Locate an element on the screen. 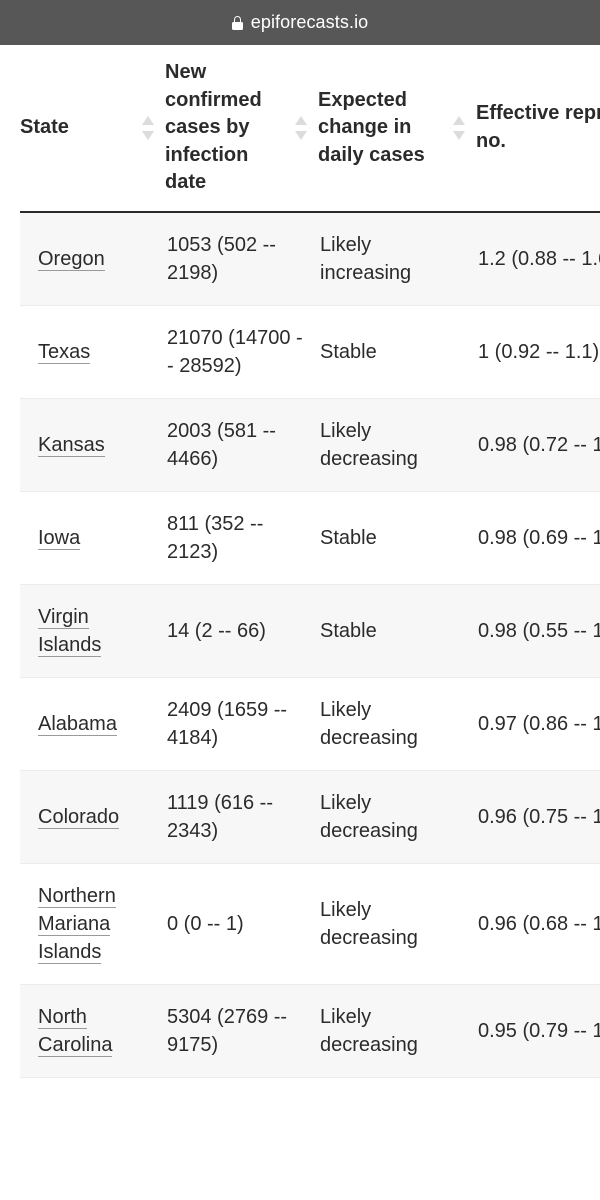 The height and width of the screenshot is (1200, 600). cell-effective-r: 0.98 (0.55 -- 1.4) is located at coordinates (538, 631).